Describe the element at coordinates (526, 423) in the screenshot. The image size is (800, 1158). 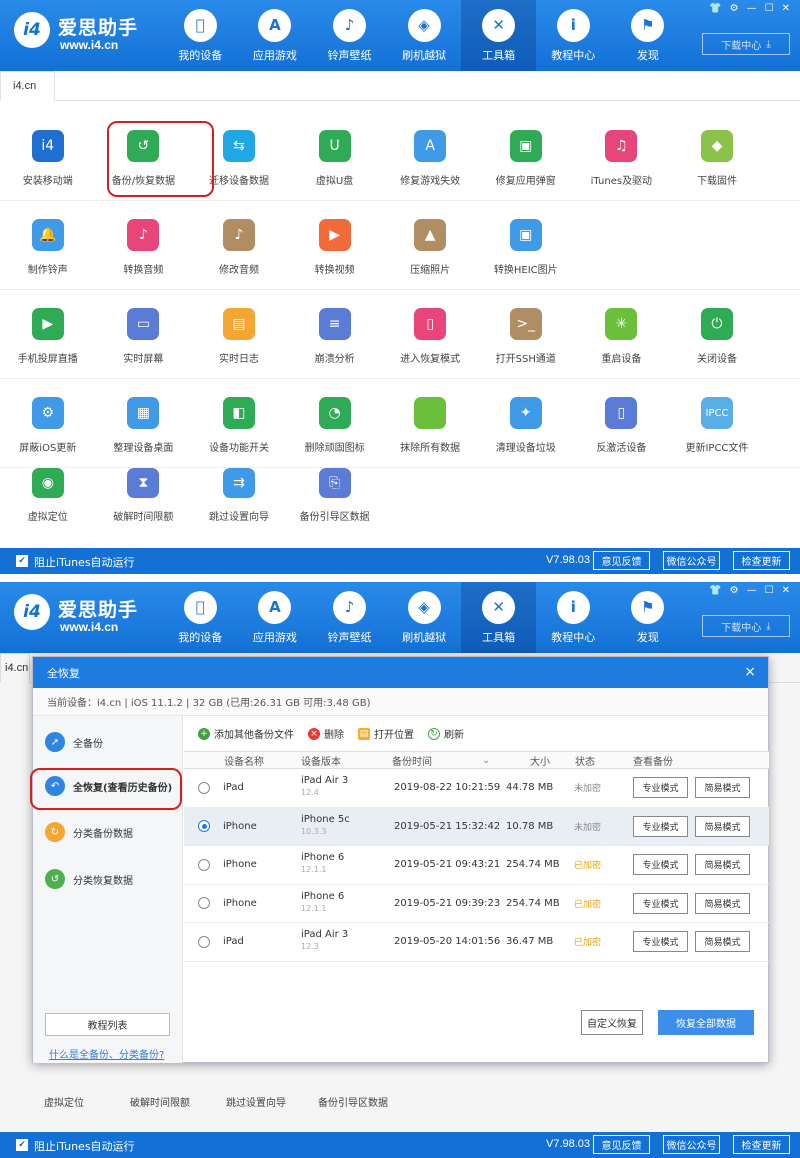
I see `tool-clean-junk: ✦ 清理设备垃圾` at that location.